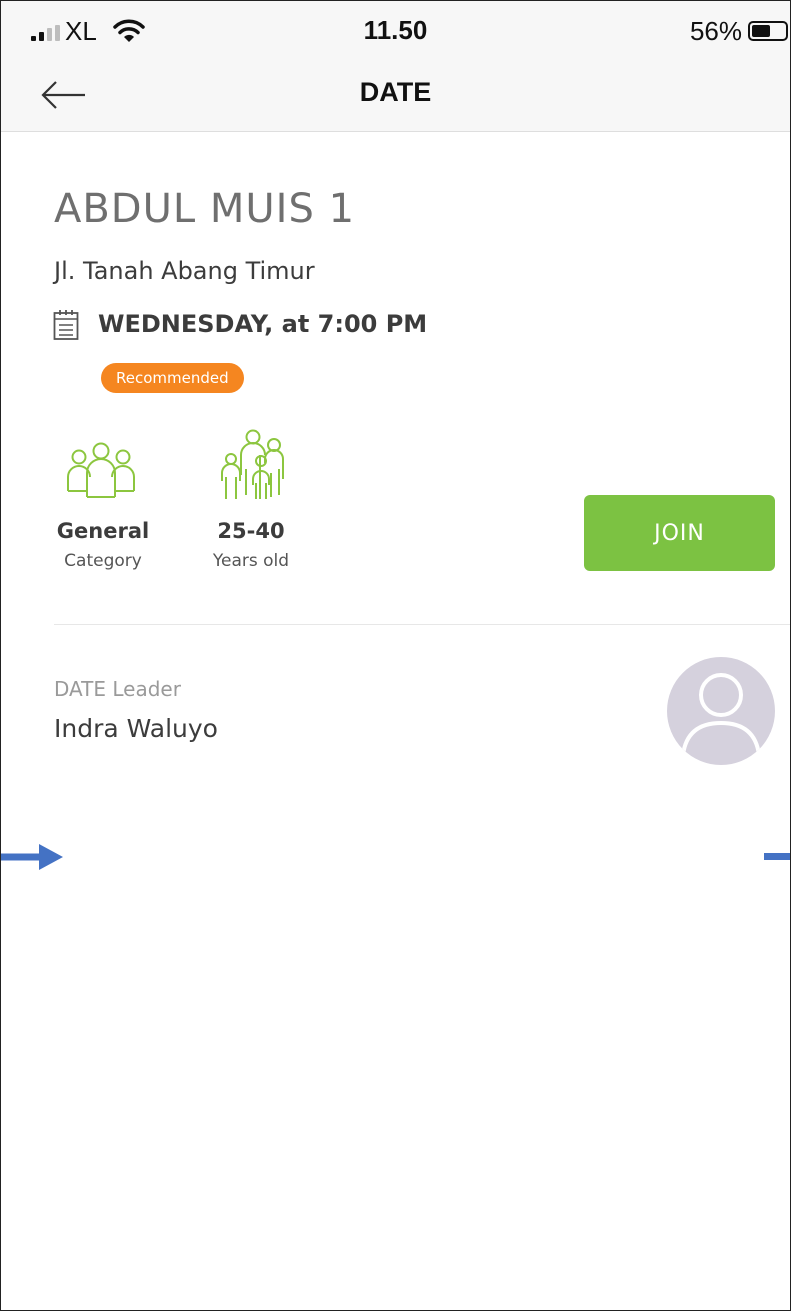 The width and height of the screenshot is (791, 1311). What do you see at coordinates (117, 689) in the screenshot?
I see `leader-label: DATE Leader` at bounding box center [117, 689].